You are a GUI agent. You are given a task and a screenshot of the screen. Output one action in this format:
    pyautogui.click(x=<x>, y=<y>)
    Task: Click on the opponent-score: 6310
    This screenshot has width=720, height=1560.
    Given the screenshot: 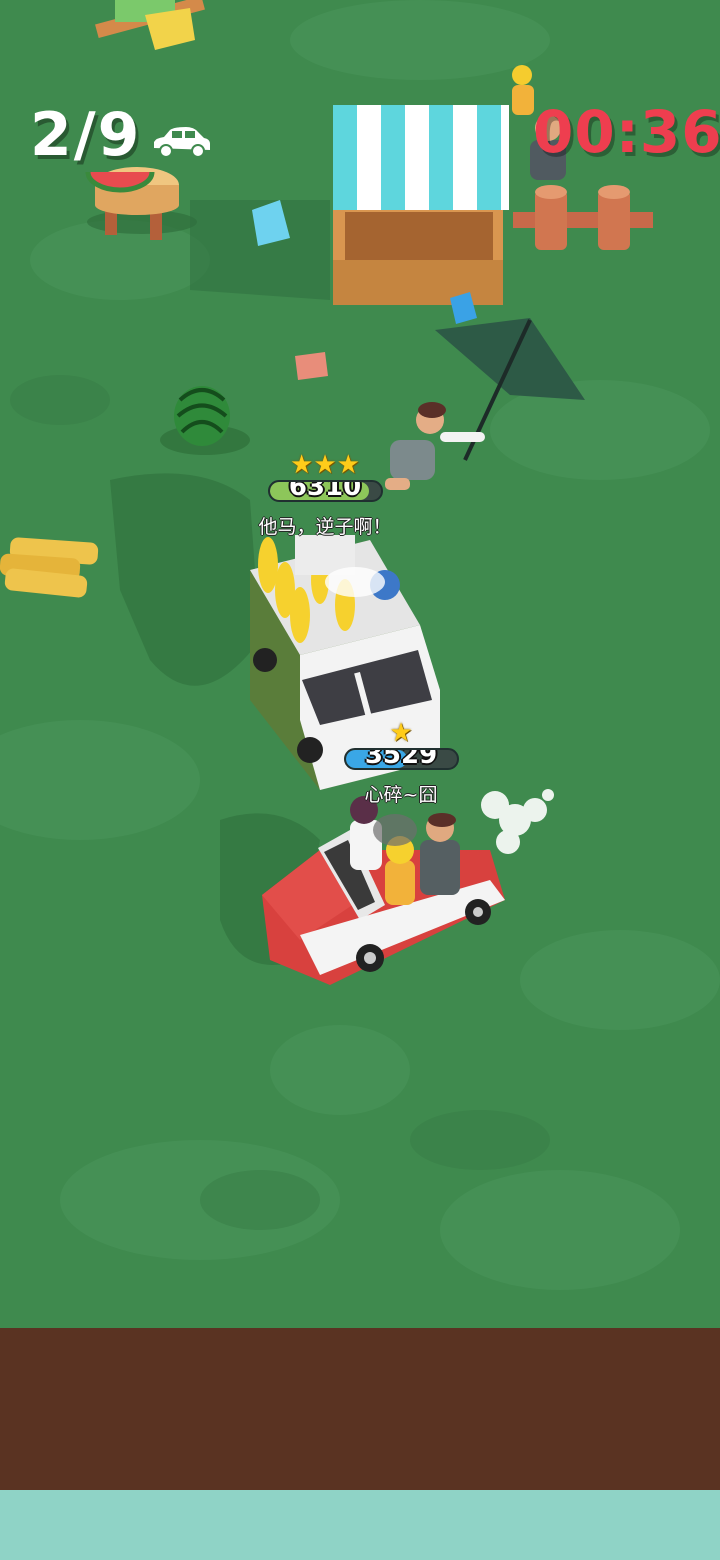 What is the action you would take?
    pyautogui.click(x=325, y=491)
    